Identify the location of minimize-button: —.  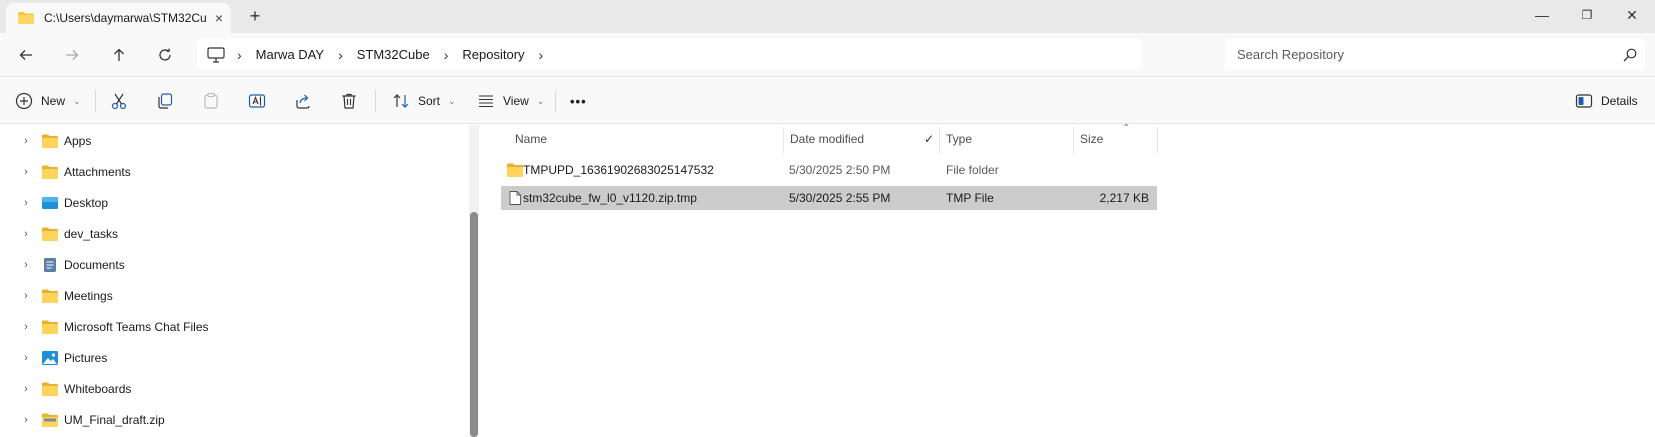
(1542, 15).